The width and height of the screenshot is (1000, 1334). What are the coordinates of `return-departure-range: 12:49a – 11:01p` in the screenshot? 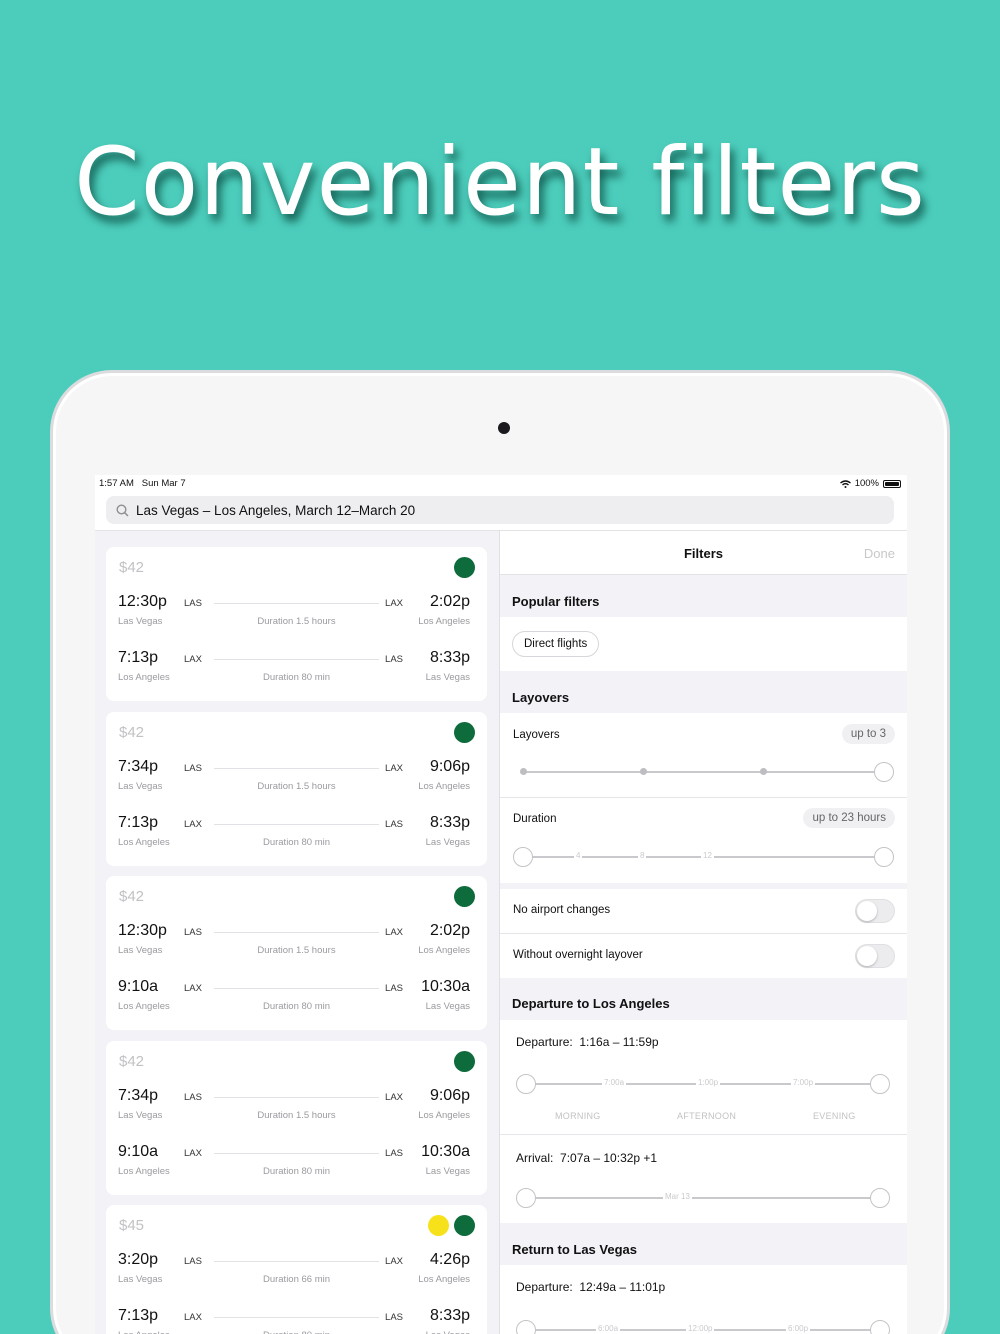 It's located at (622, 1287).